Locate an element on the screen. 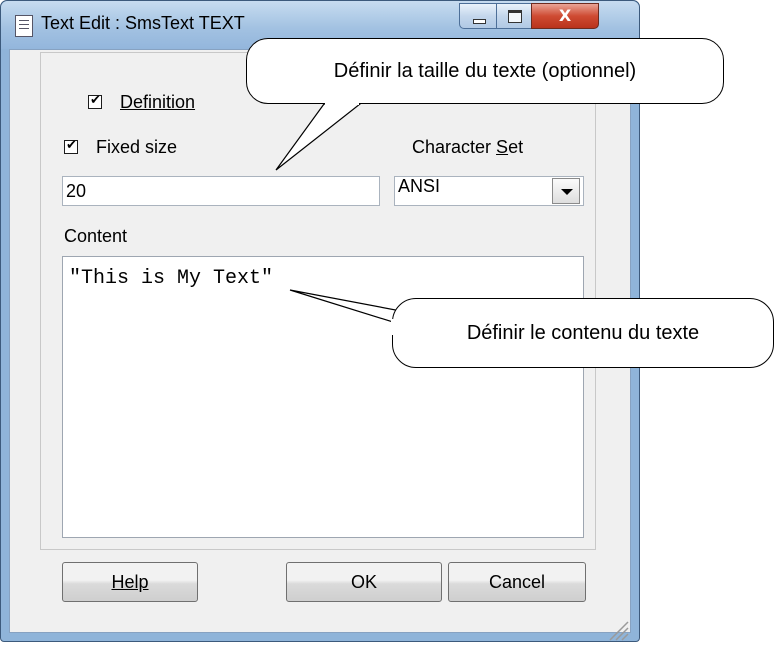 This screenshot has height=652, width=778. pointer-join-right is located at coordinates (392, 327).